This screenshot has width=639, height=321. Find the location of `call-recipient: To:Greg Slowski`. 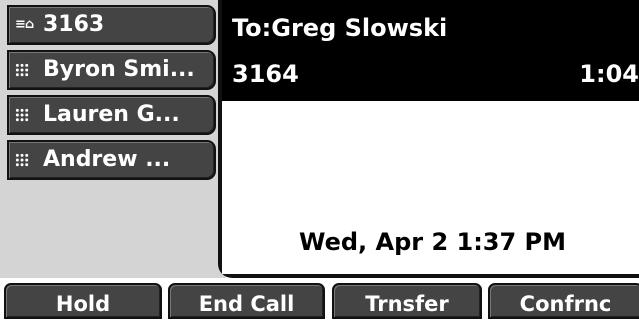

call-recipient: To:Greg Slowski is located at coordinates (340, 28).